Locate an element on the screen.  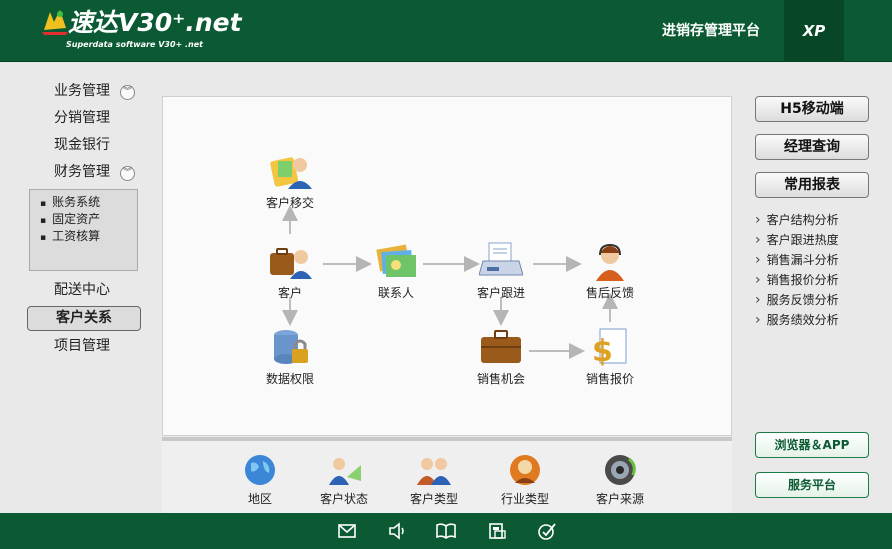
node-contact: 联系人 is located at coordinates (396, 271).